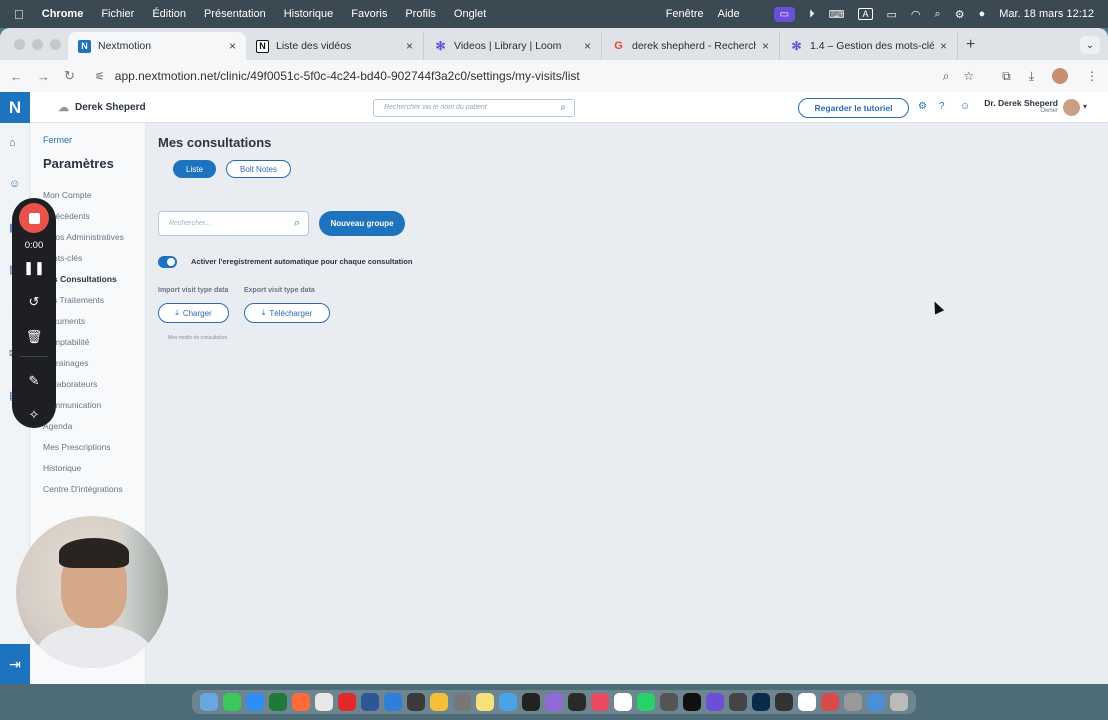  I want to click on browser-menu-icon: ⋮, so click(1092, 76).